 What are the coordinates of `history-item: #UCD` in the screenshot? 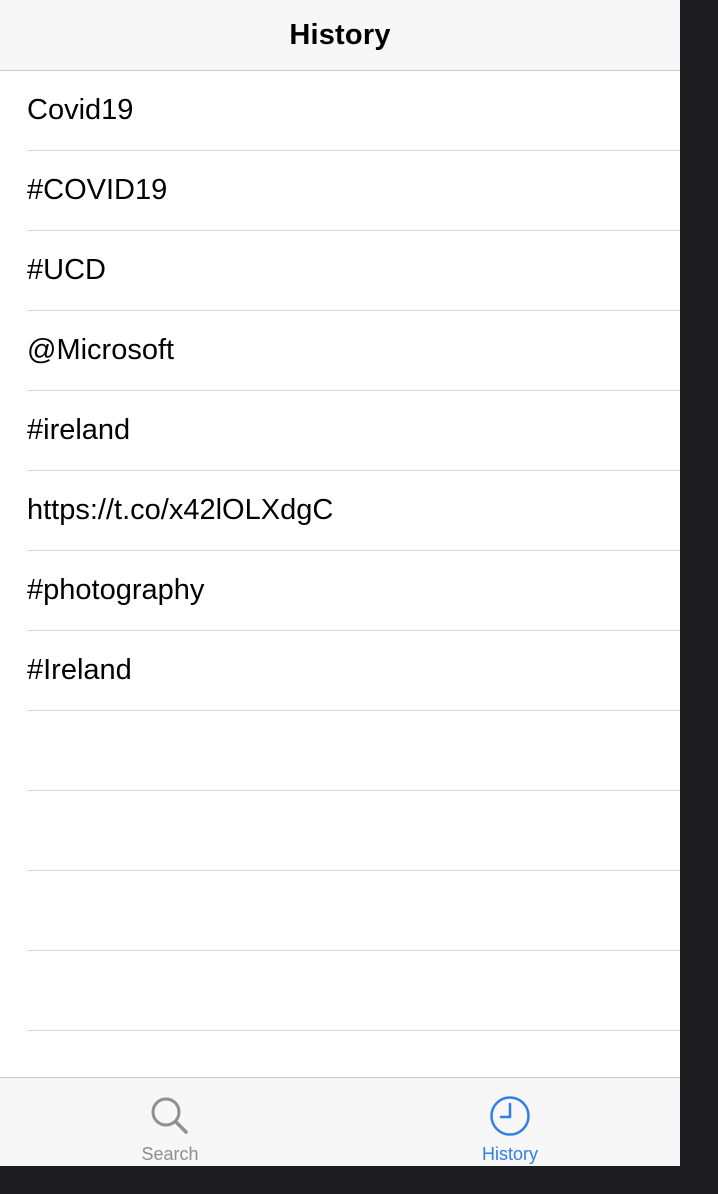 It's located at (353, 271).